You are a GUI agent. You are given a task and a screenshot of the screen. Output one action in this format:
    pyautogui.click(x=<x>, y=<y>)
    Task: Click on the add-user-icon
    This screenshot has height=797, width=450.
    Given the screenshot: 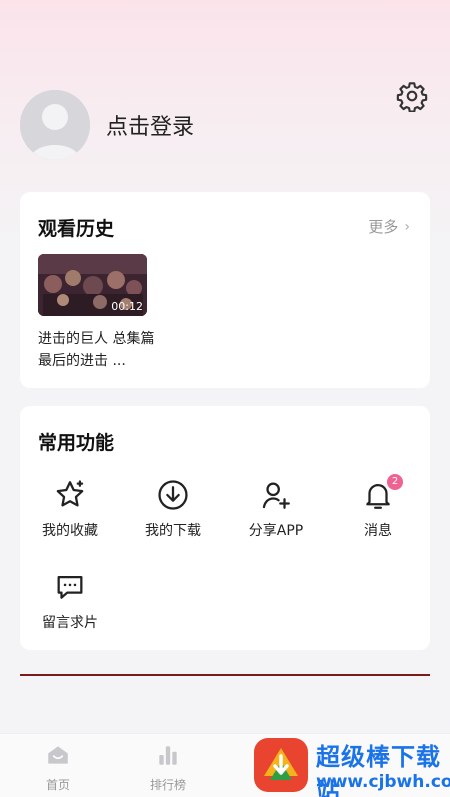 What is the action you would take?
    pyautogui.click(x=276, y=495)
    